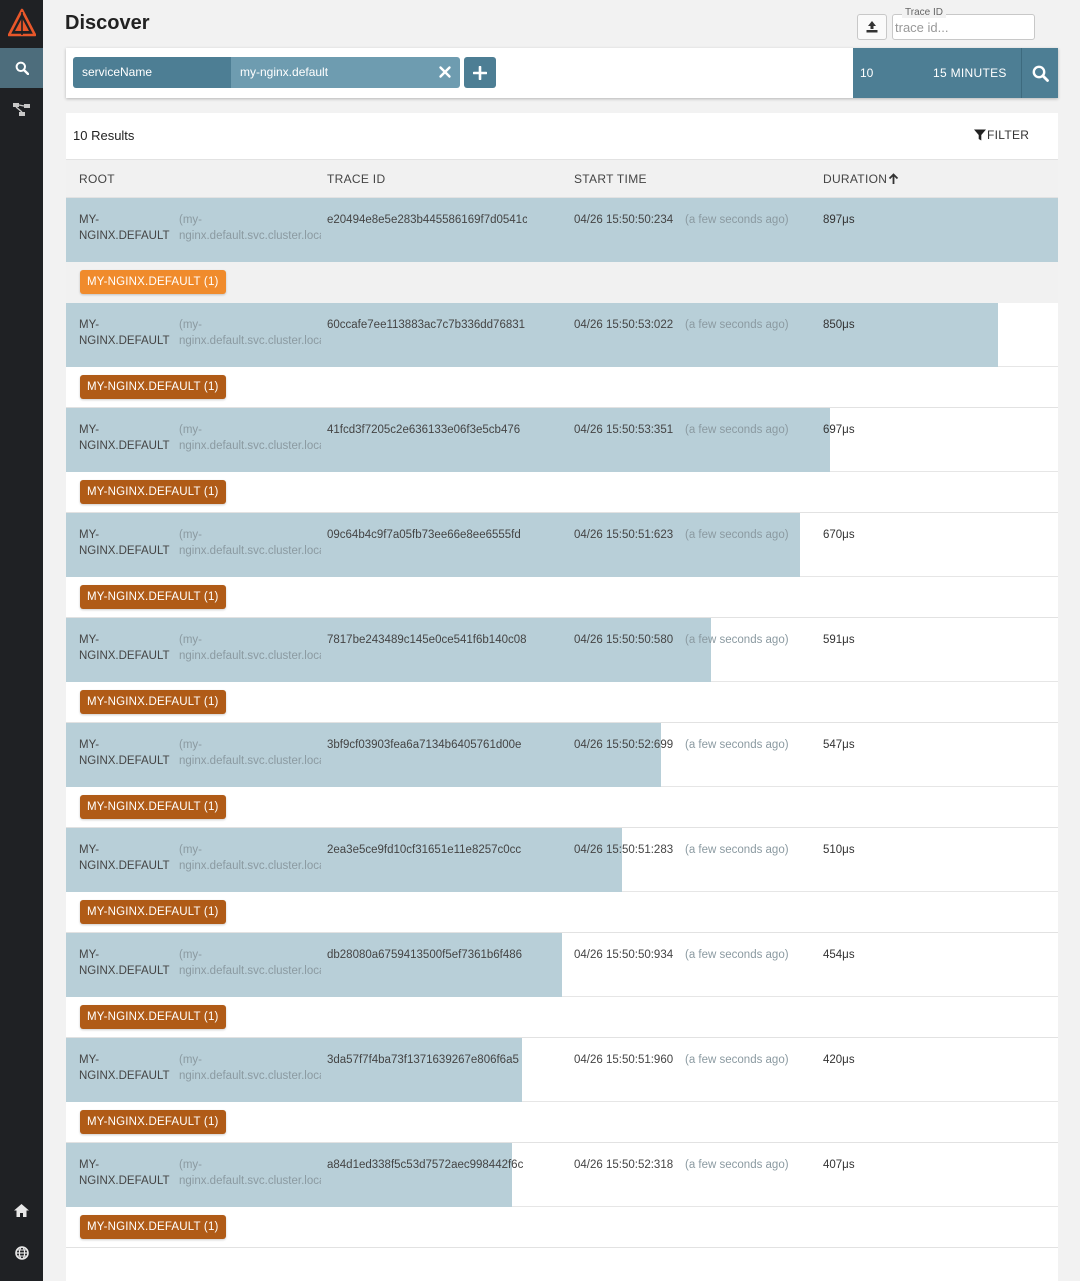 This screenshot has width=1080, height=1281. Describe the element at coordinates (855, 179) in the screenshot. I see `column-duration-label: DURATION` at that location.